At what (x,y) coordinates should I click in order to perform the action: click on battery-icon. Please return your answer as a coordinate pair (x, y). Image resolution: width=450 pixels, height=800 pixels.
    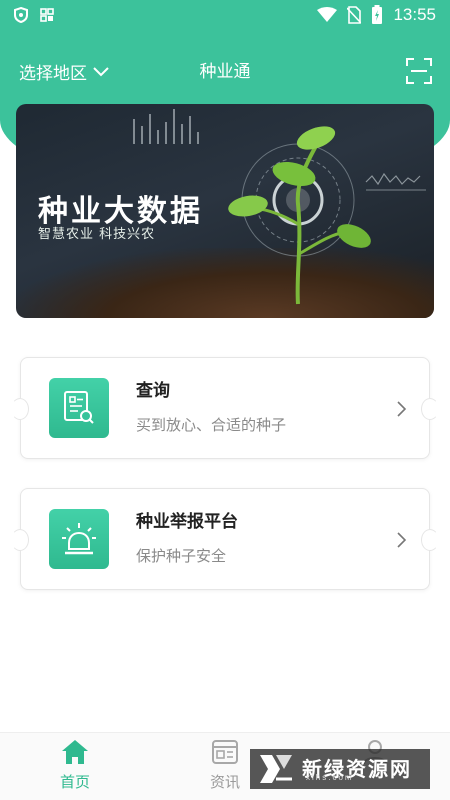
    Looking at the image, I should click on (377, 14).